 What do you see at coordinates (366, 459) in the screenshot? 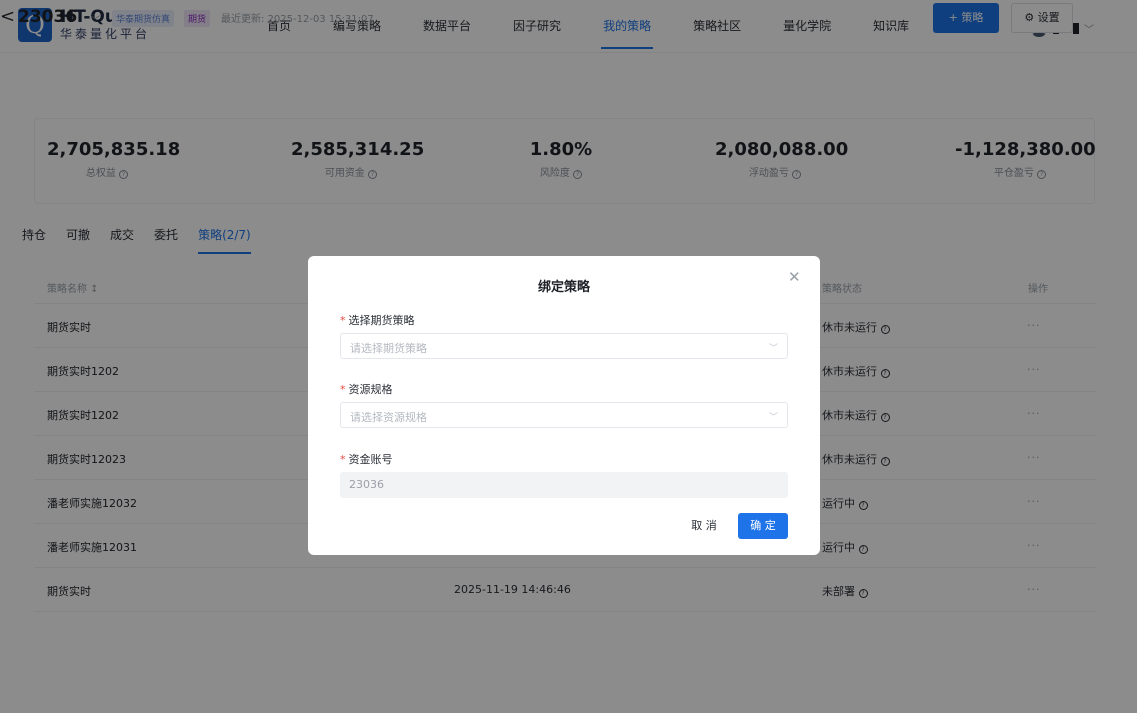
I see `account-field-label: * 资金账号` at bounding box center [366, 459].